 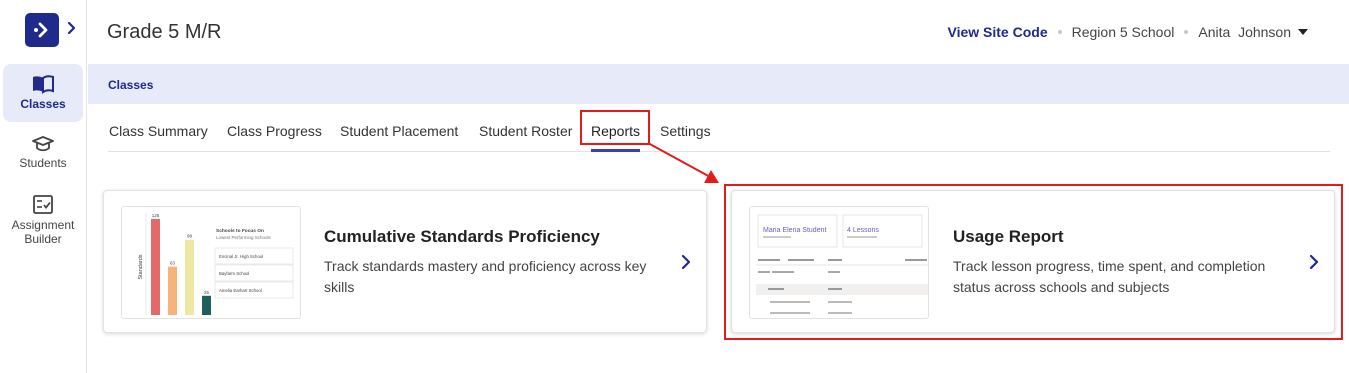 What do you see at coordinates (718, 84) in the screenshot?
I see `breadcrumb-bar: Classes` at bounding box center [718, 84].